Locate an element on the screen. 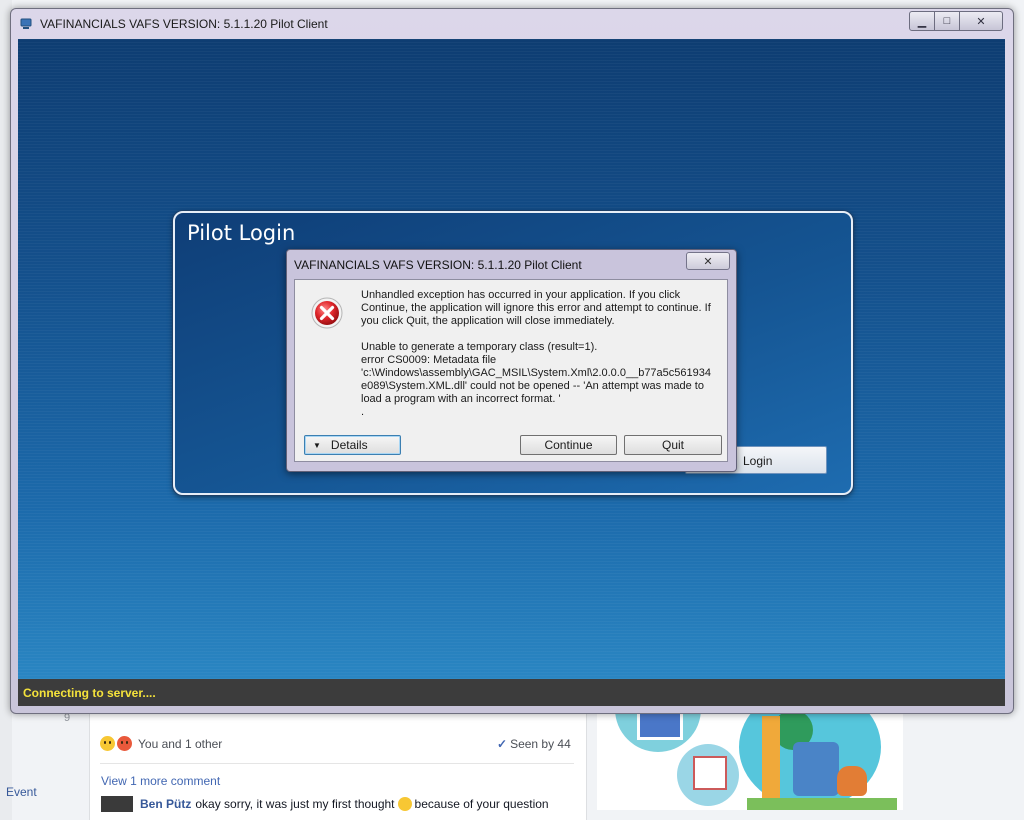 The image size is (1024, 820). minimize-icon: ▁ is located at coordinates (922, 21).